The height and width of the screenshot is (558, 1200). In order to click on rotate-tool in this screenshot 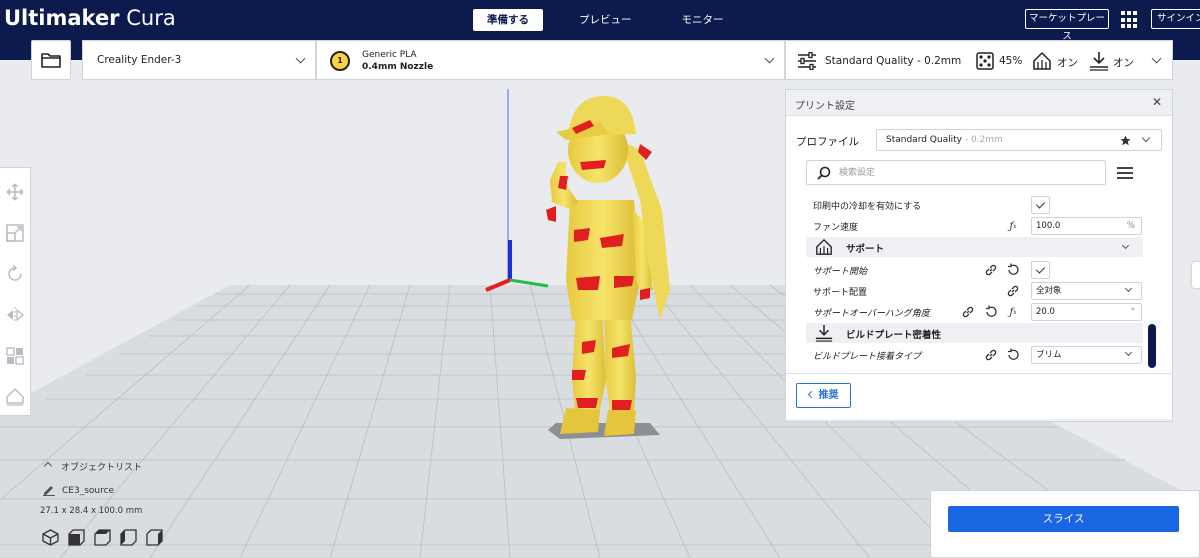, I will do `click(15, 274)`.